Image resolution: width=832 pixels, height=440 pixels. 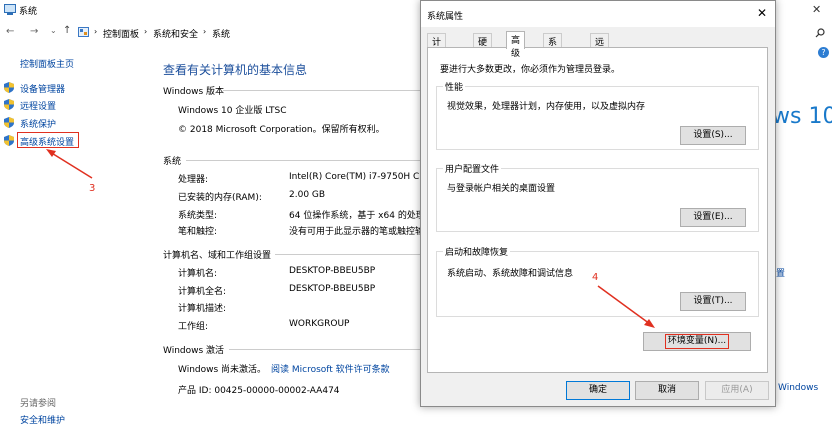 What do you see at coordinates (194, 351) in the screenshot?
I see `activation-section-title: Windows 激活` at bounding box center [194, 351].